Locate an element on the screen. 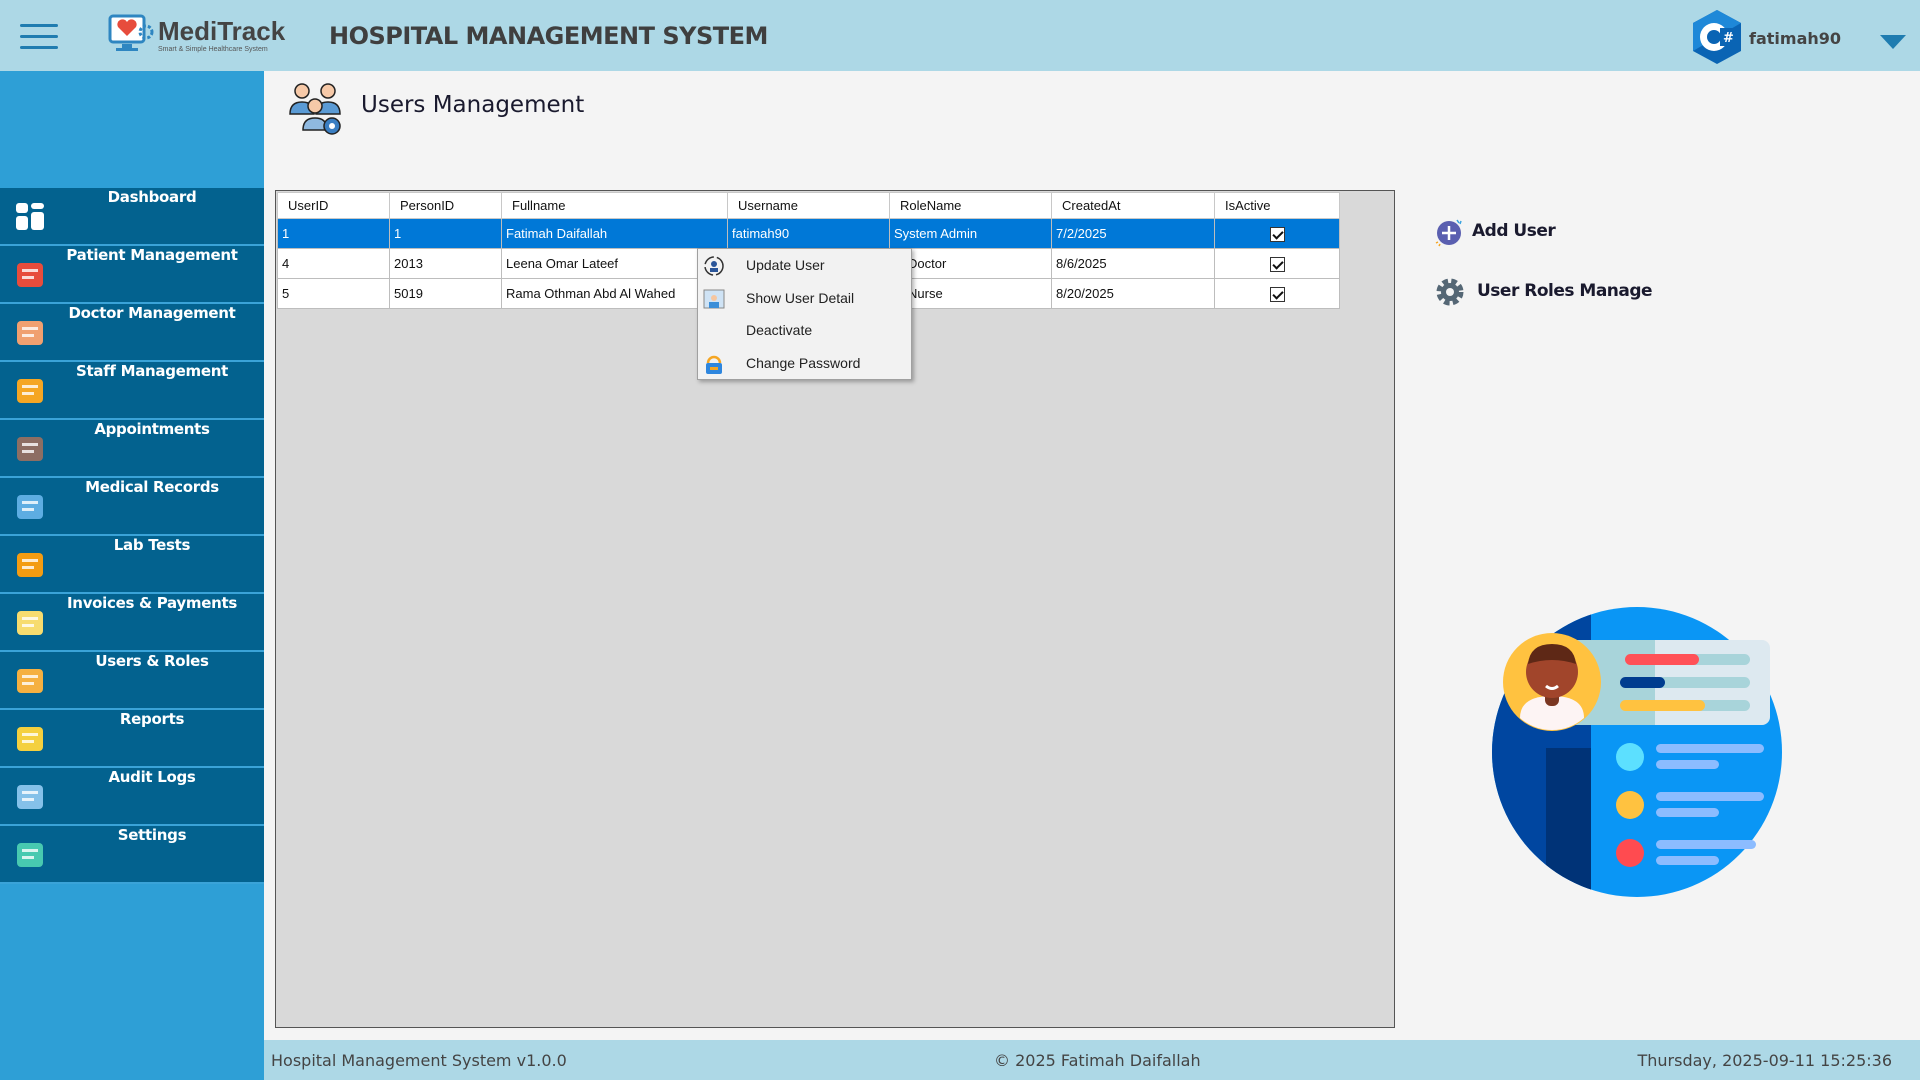 The height and width of the screenshot is (1080, 1920). column-header-userid: UserID is located at coordinates (333, 205).